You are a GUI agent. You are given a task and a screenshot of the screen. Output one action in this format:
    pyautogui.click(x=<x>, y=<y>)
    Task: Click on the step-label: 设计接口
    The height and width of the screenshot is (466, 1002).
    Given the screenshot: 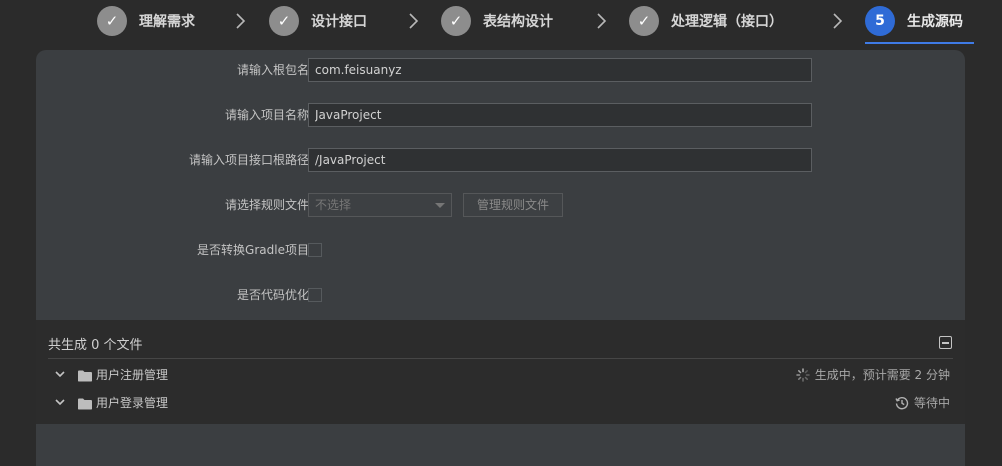 What is the action you would take?
    pyautogui.click(x=339, y=22)
    